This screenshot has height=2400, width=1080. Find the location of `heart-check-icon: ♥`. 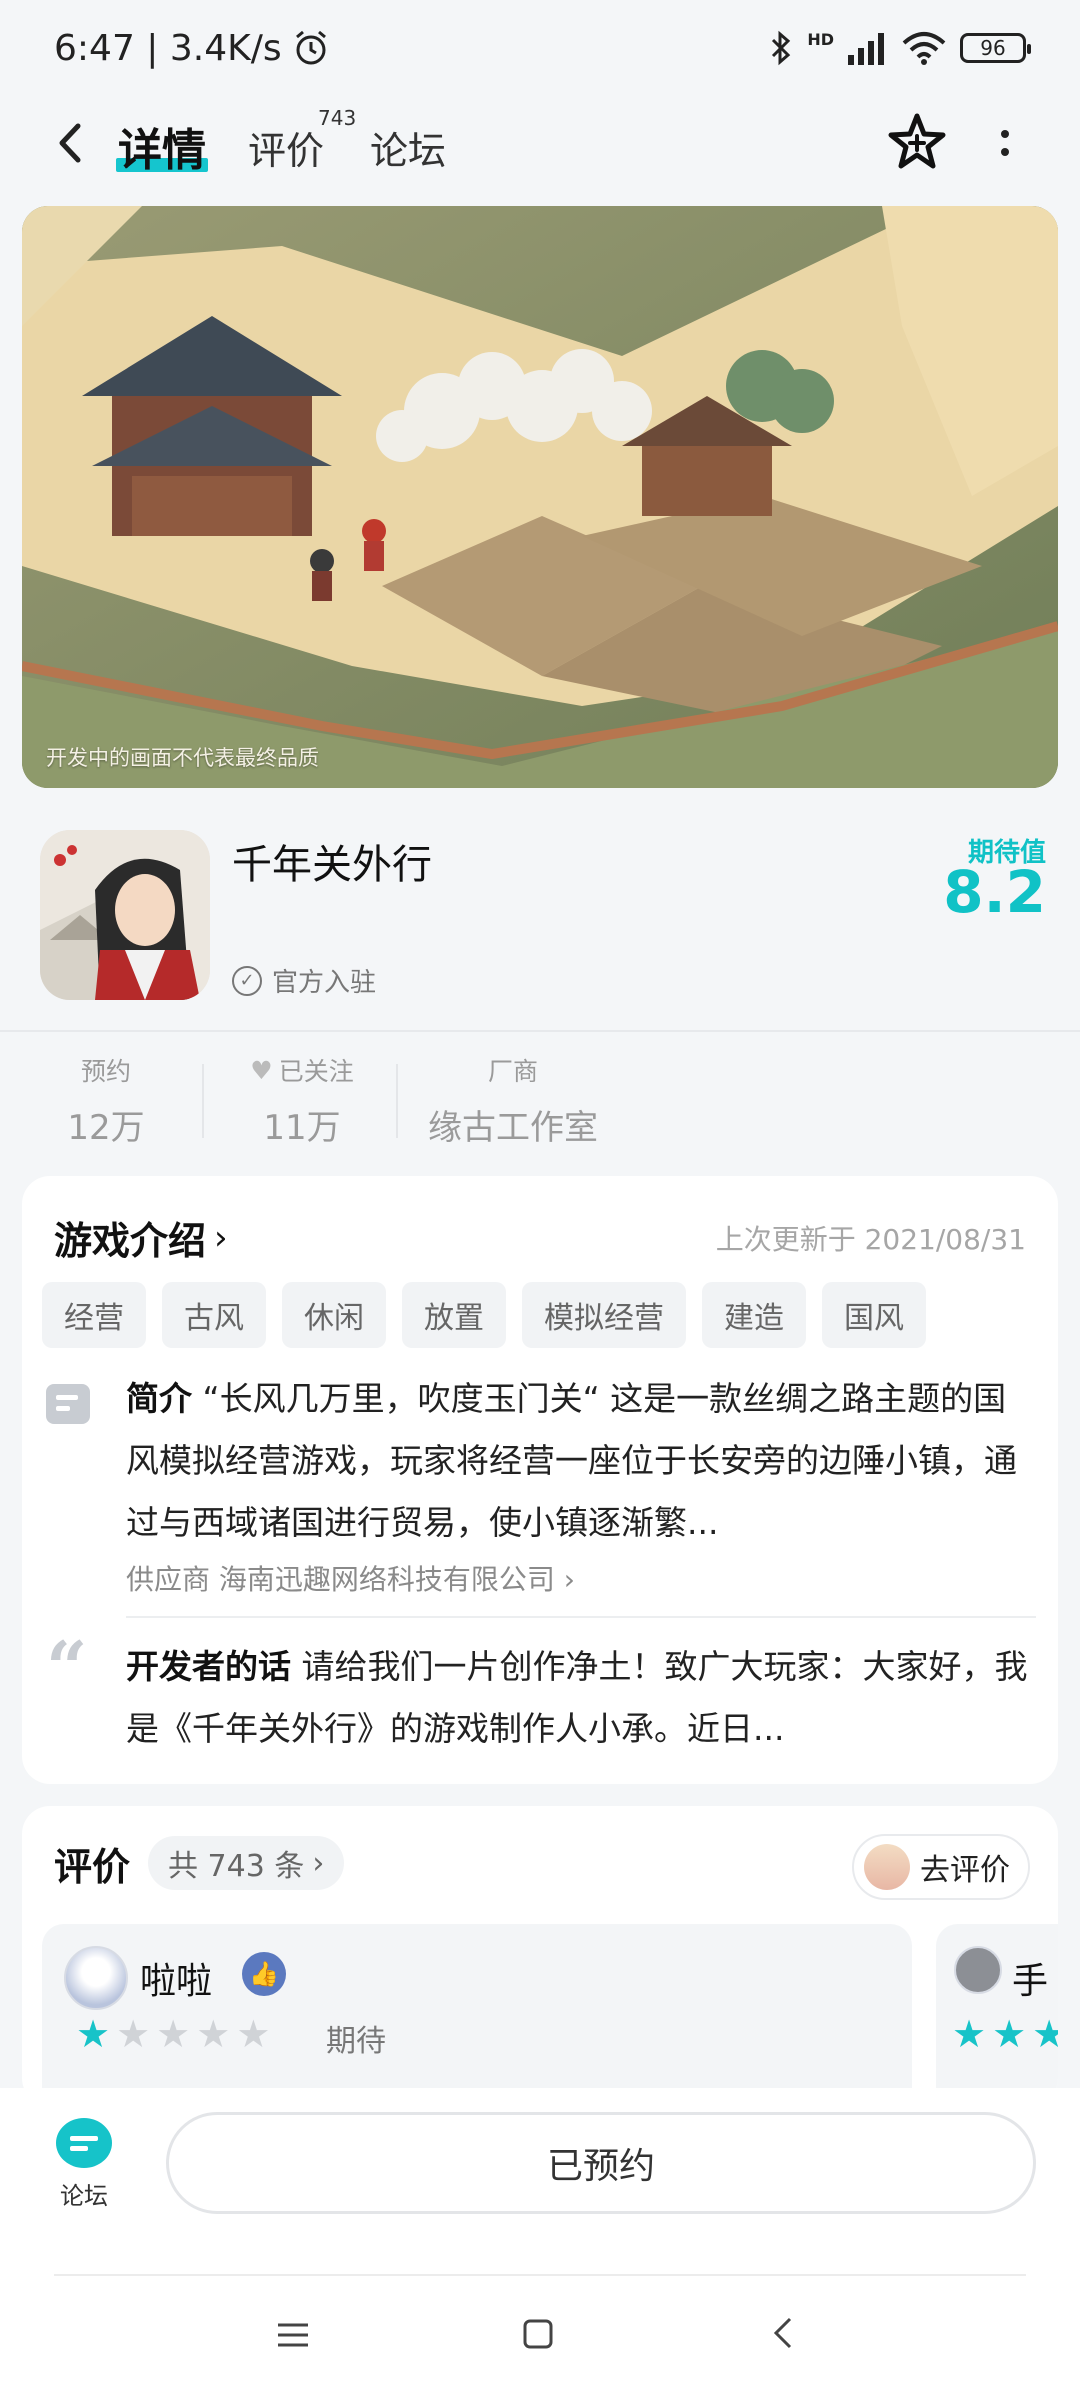

heart-check-icon: ♥ is located at coordinates (261, 1070).